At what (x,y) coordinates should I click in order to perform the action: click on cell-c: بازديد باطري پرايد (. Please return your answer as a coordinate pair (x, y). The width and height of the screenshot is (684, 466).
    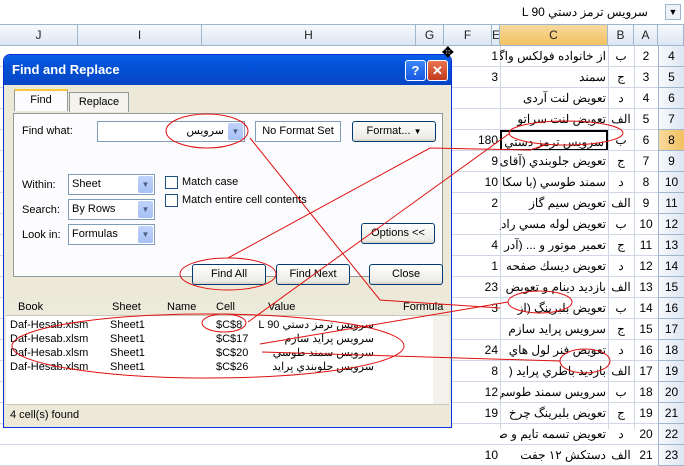
    Looking at the image, I should click on (554, 371).